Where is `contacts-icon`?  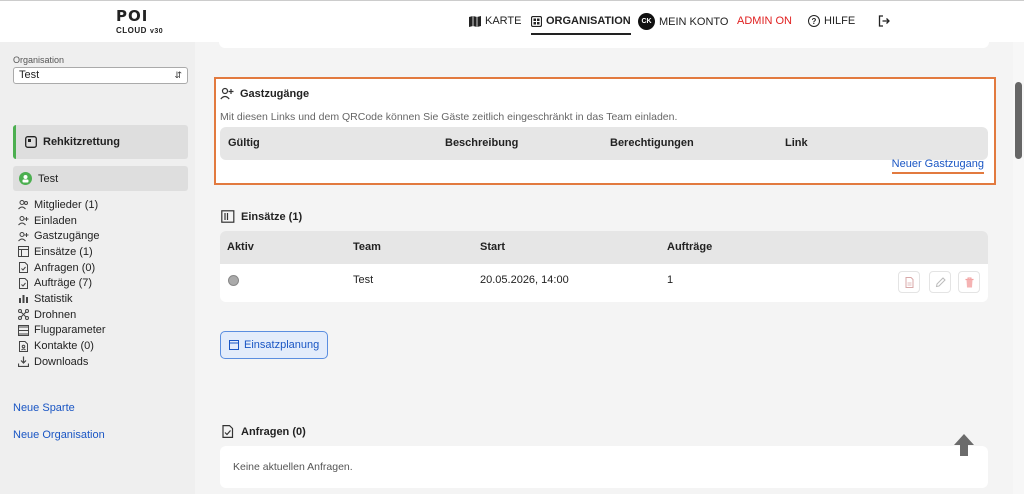
contacts-icon is located at coordinates (23, 346).